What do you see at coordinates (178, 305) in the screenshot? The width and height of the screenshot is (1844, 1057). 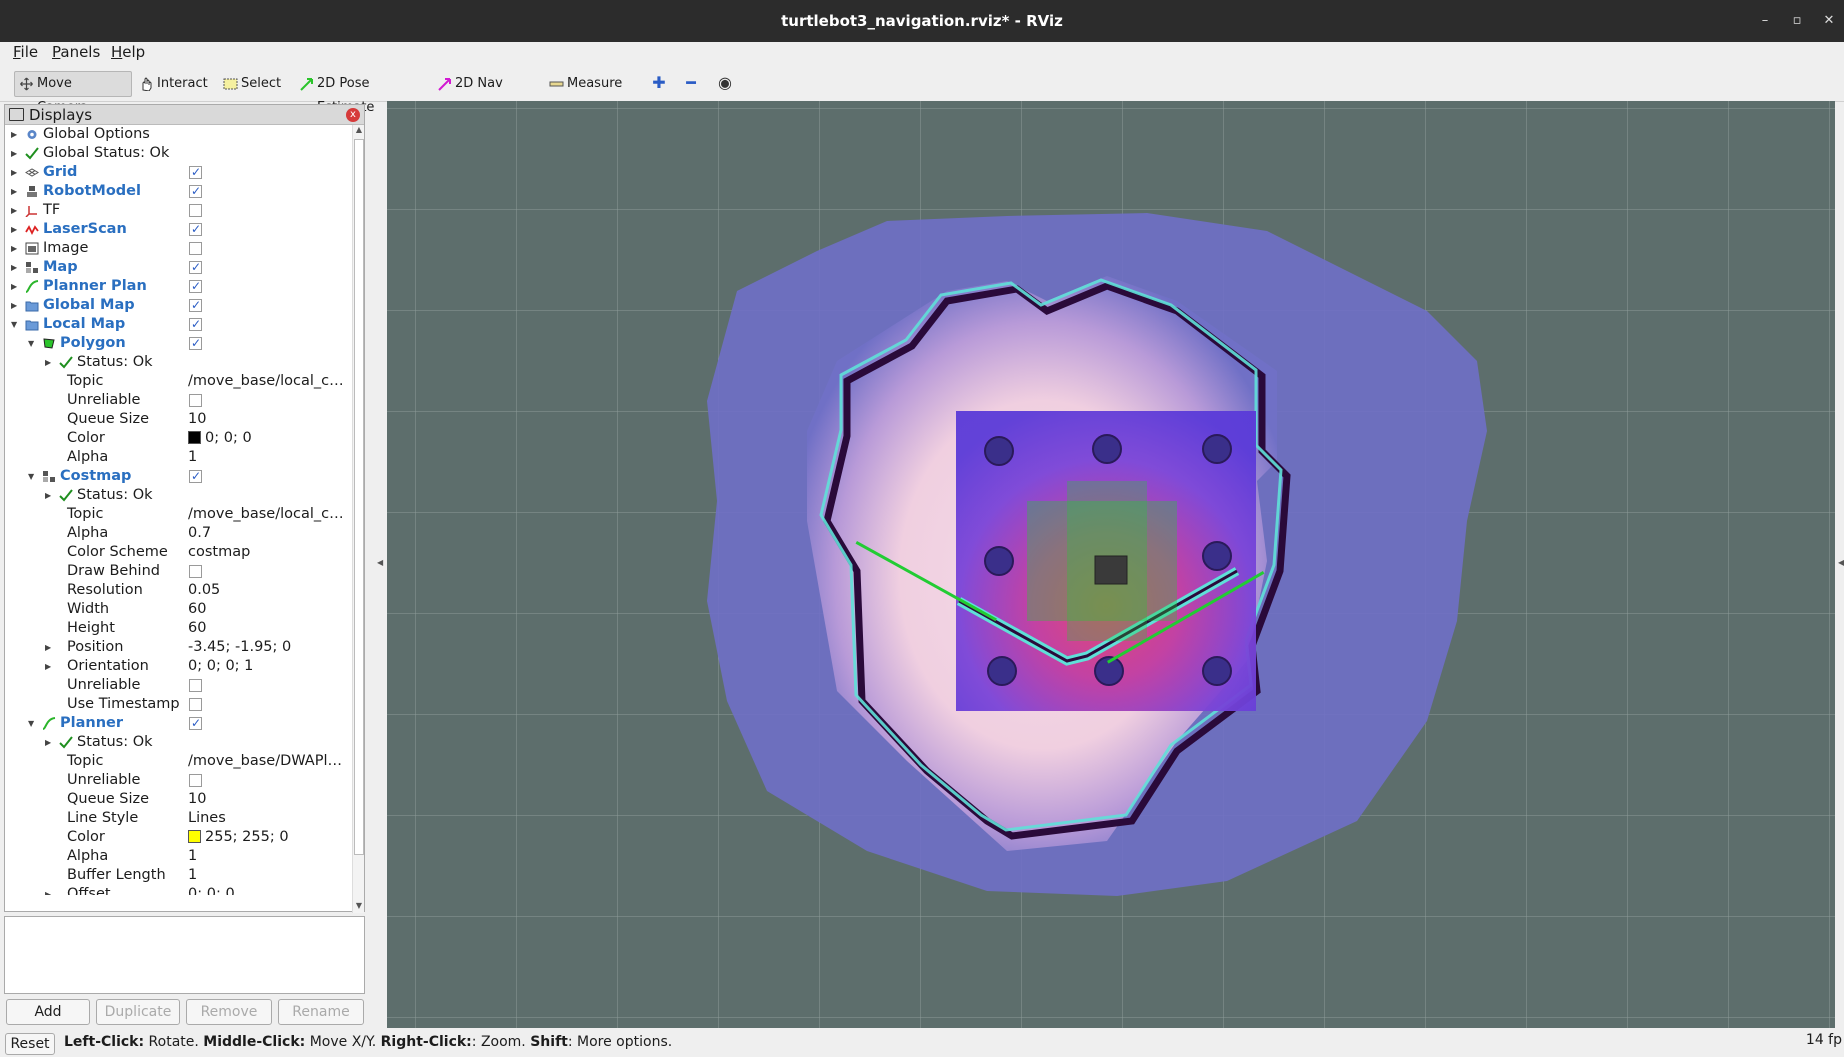 I see `tree-row: ▶ Global Map` at bounding box center [178, 305].